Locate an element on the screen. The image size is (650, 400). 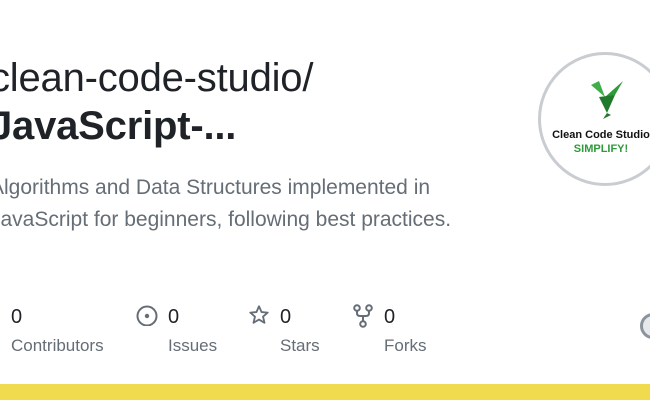
fork-icon is located at coordinates (363, 316).